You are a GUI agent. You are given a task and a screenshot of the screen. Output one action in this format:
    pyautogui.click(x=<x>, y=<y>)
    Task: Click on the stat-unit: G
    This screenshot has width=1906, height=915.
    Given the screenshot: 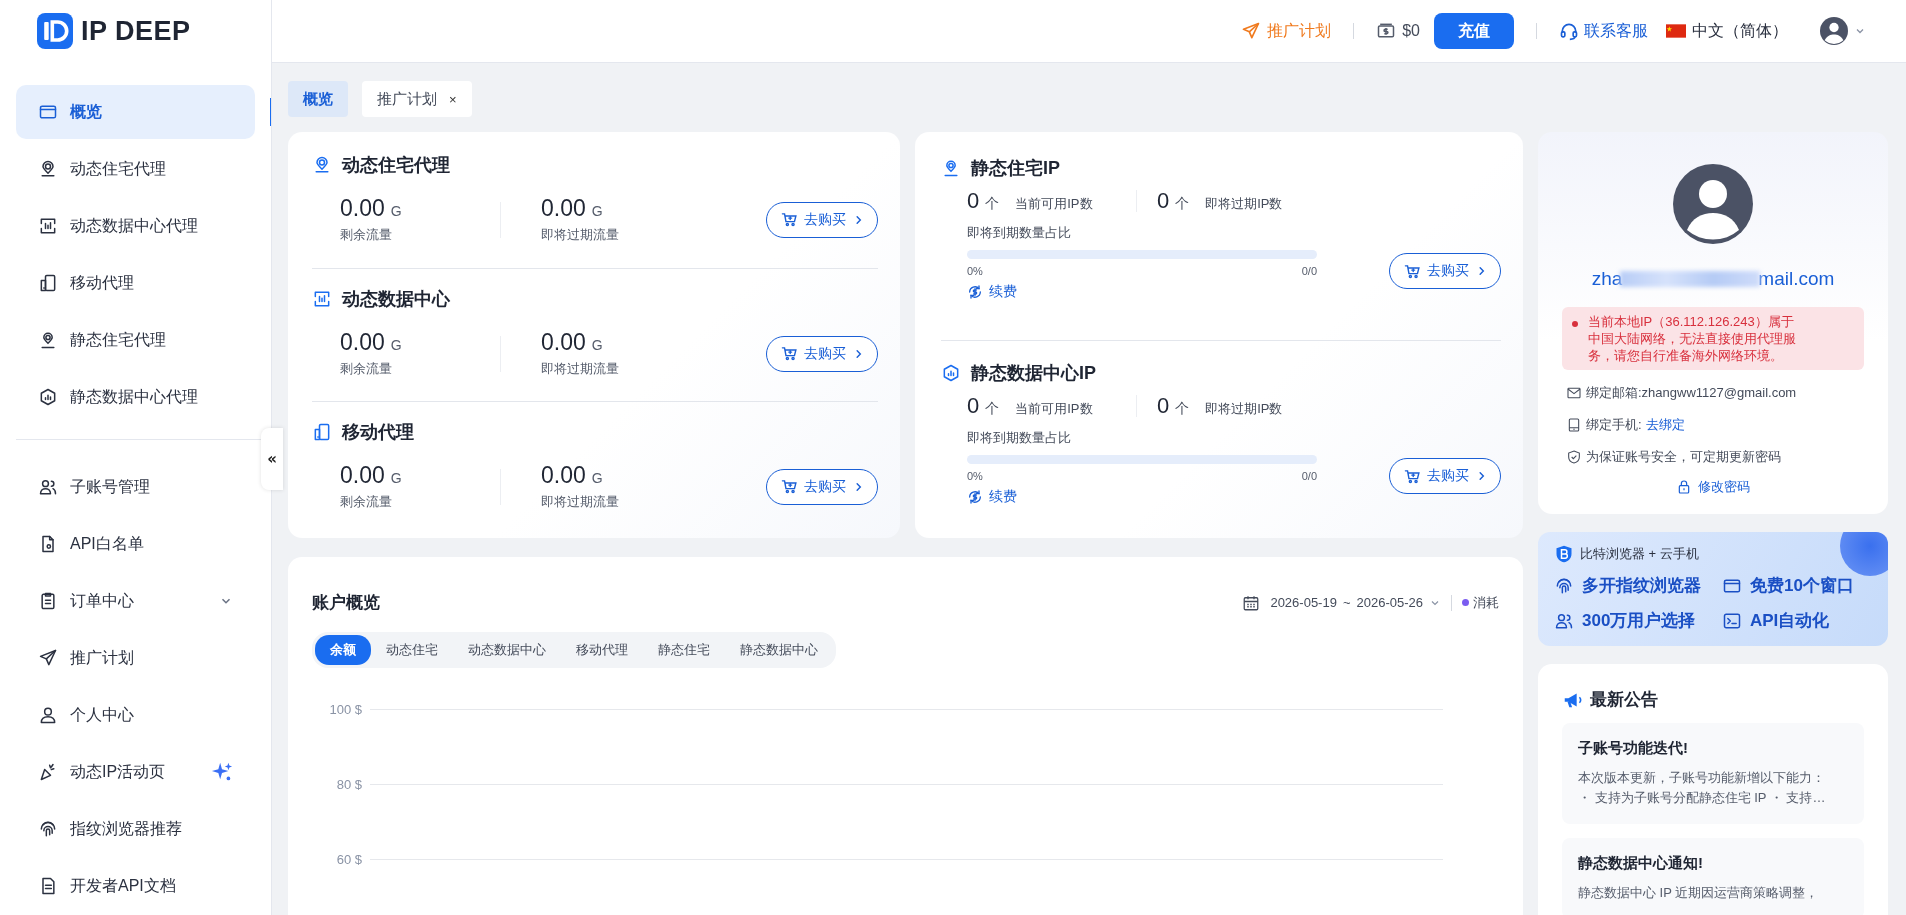 What is the action you would take?
    pyautogui.click(x=396, y=345)
    